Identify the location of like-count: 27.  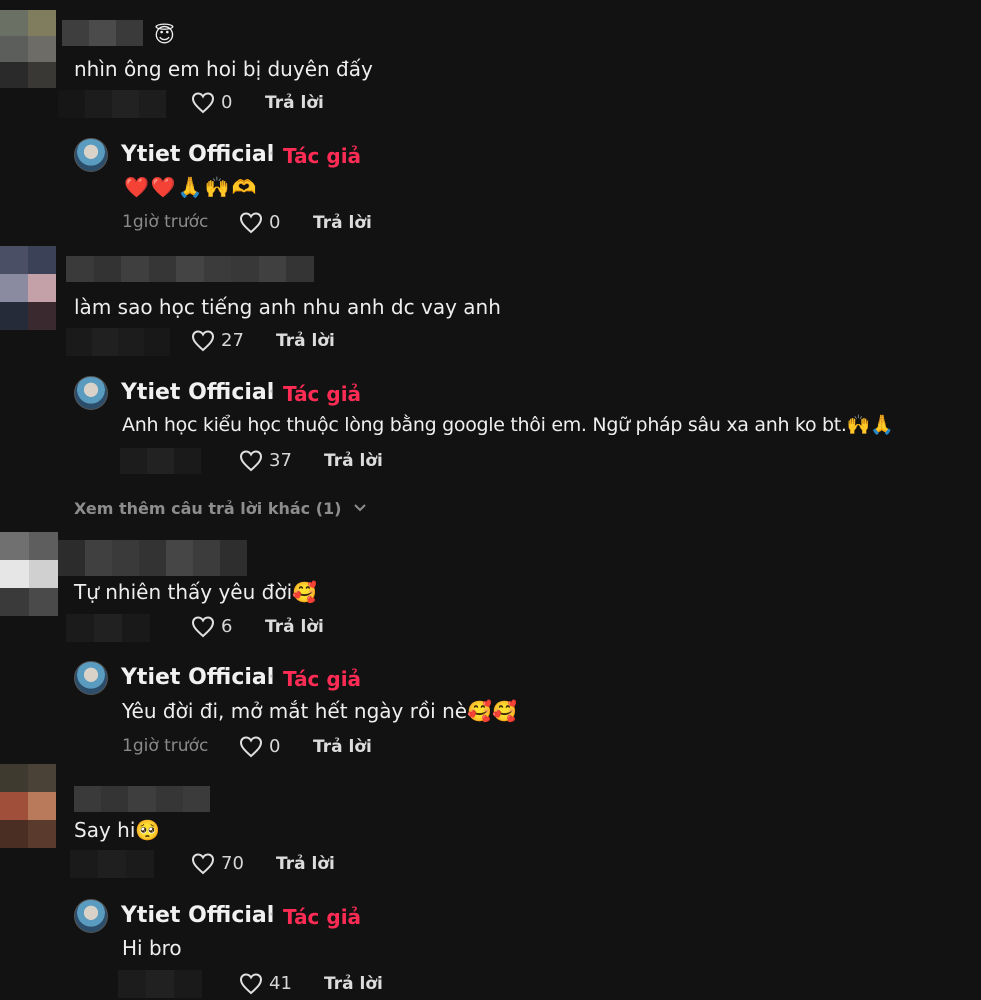
(232, 340).